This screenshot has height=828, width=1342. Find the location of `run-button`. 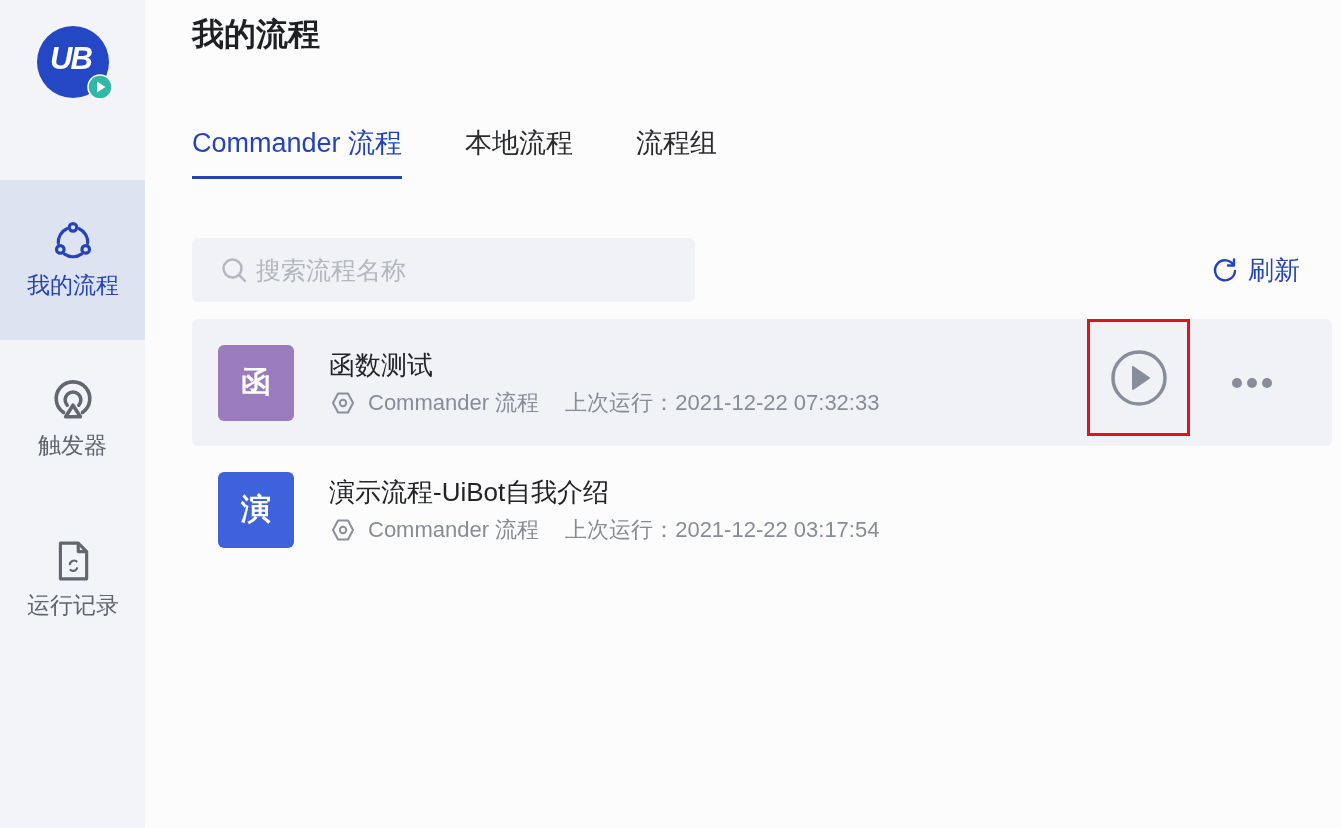

run-button is located at coordinates (1138, 377).